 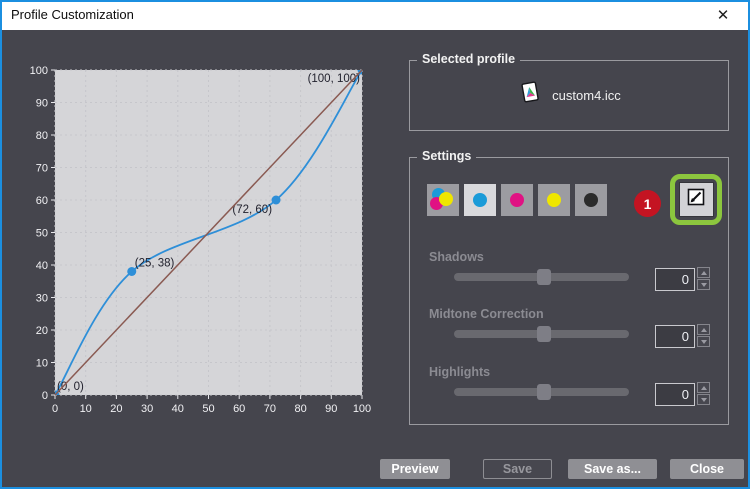 What do you see at coordinates (362, 409) in the screenshot?
I see `x-tick-label: 100` at bounding box center [362, 409].